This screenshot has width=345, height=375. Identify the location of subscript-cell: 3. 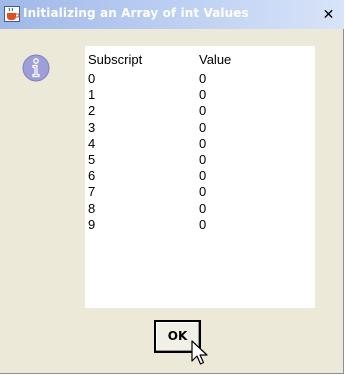
(92, 127).